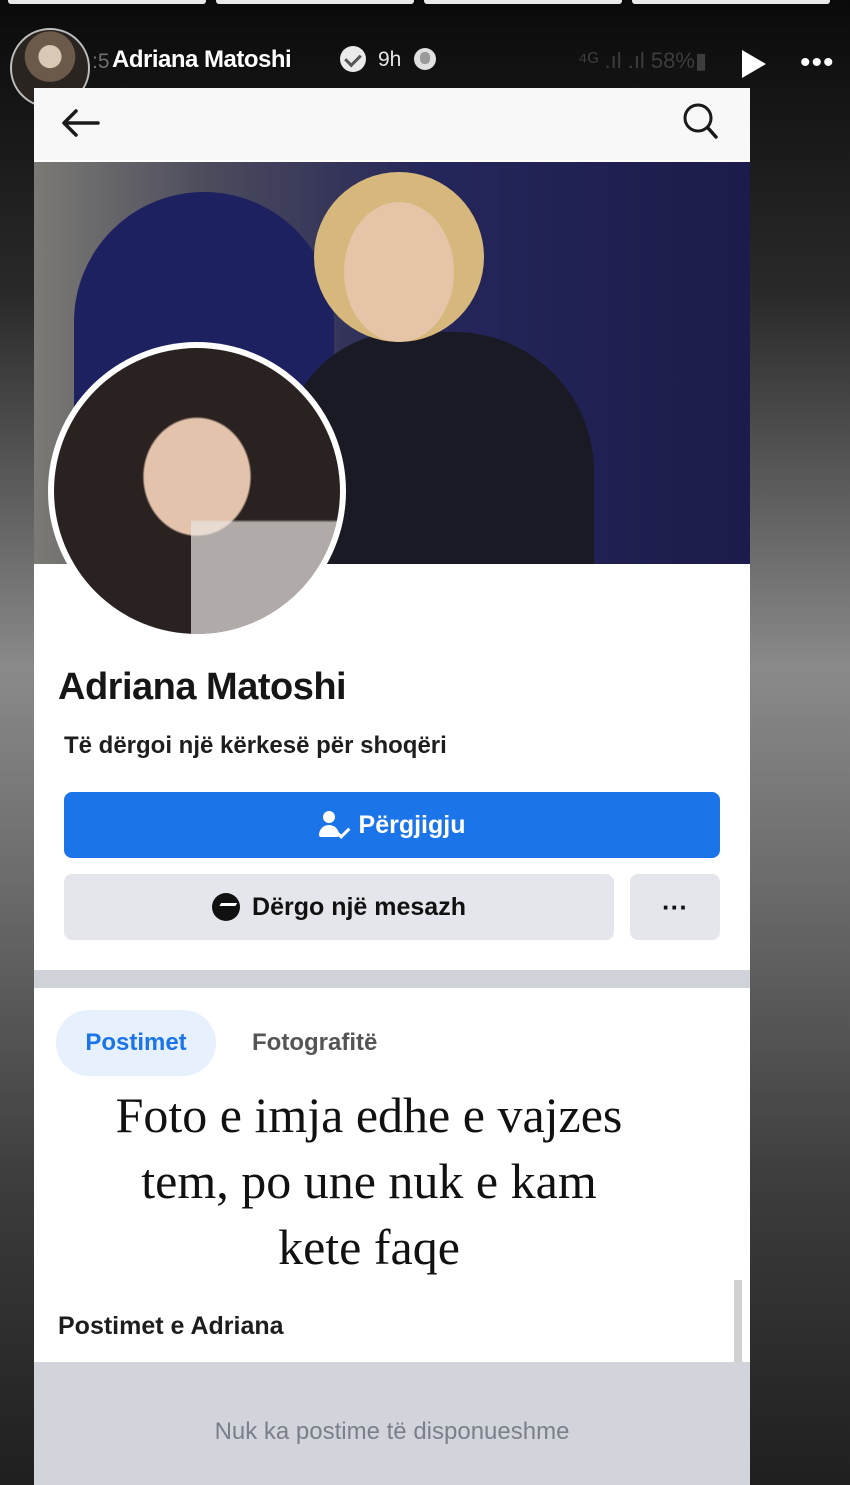  What do you see at coordinates (353, 59) in the screenshot?
I see `verified-badge-icon` at bounding box center [353, 59].